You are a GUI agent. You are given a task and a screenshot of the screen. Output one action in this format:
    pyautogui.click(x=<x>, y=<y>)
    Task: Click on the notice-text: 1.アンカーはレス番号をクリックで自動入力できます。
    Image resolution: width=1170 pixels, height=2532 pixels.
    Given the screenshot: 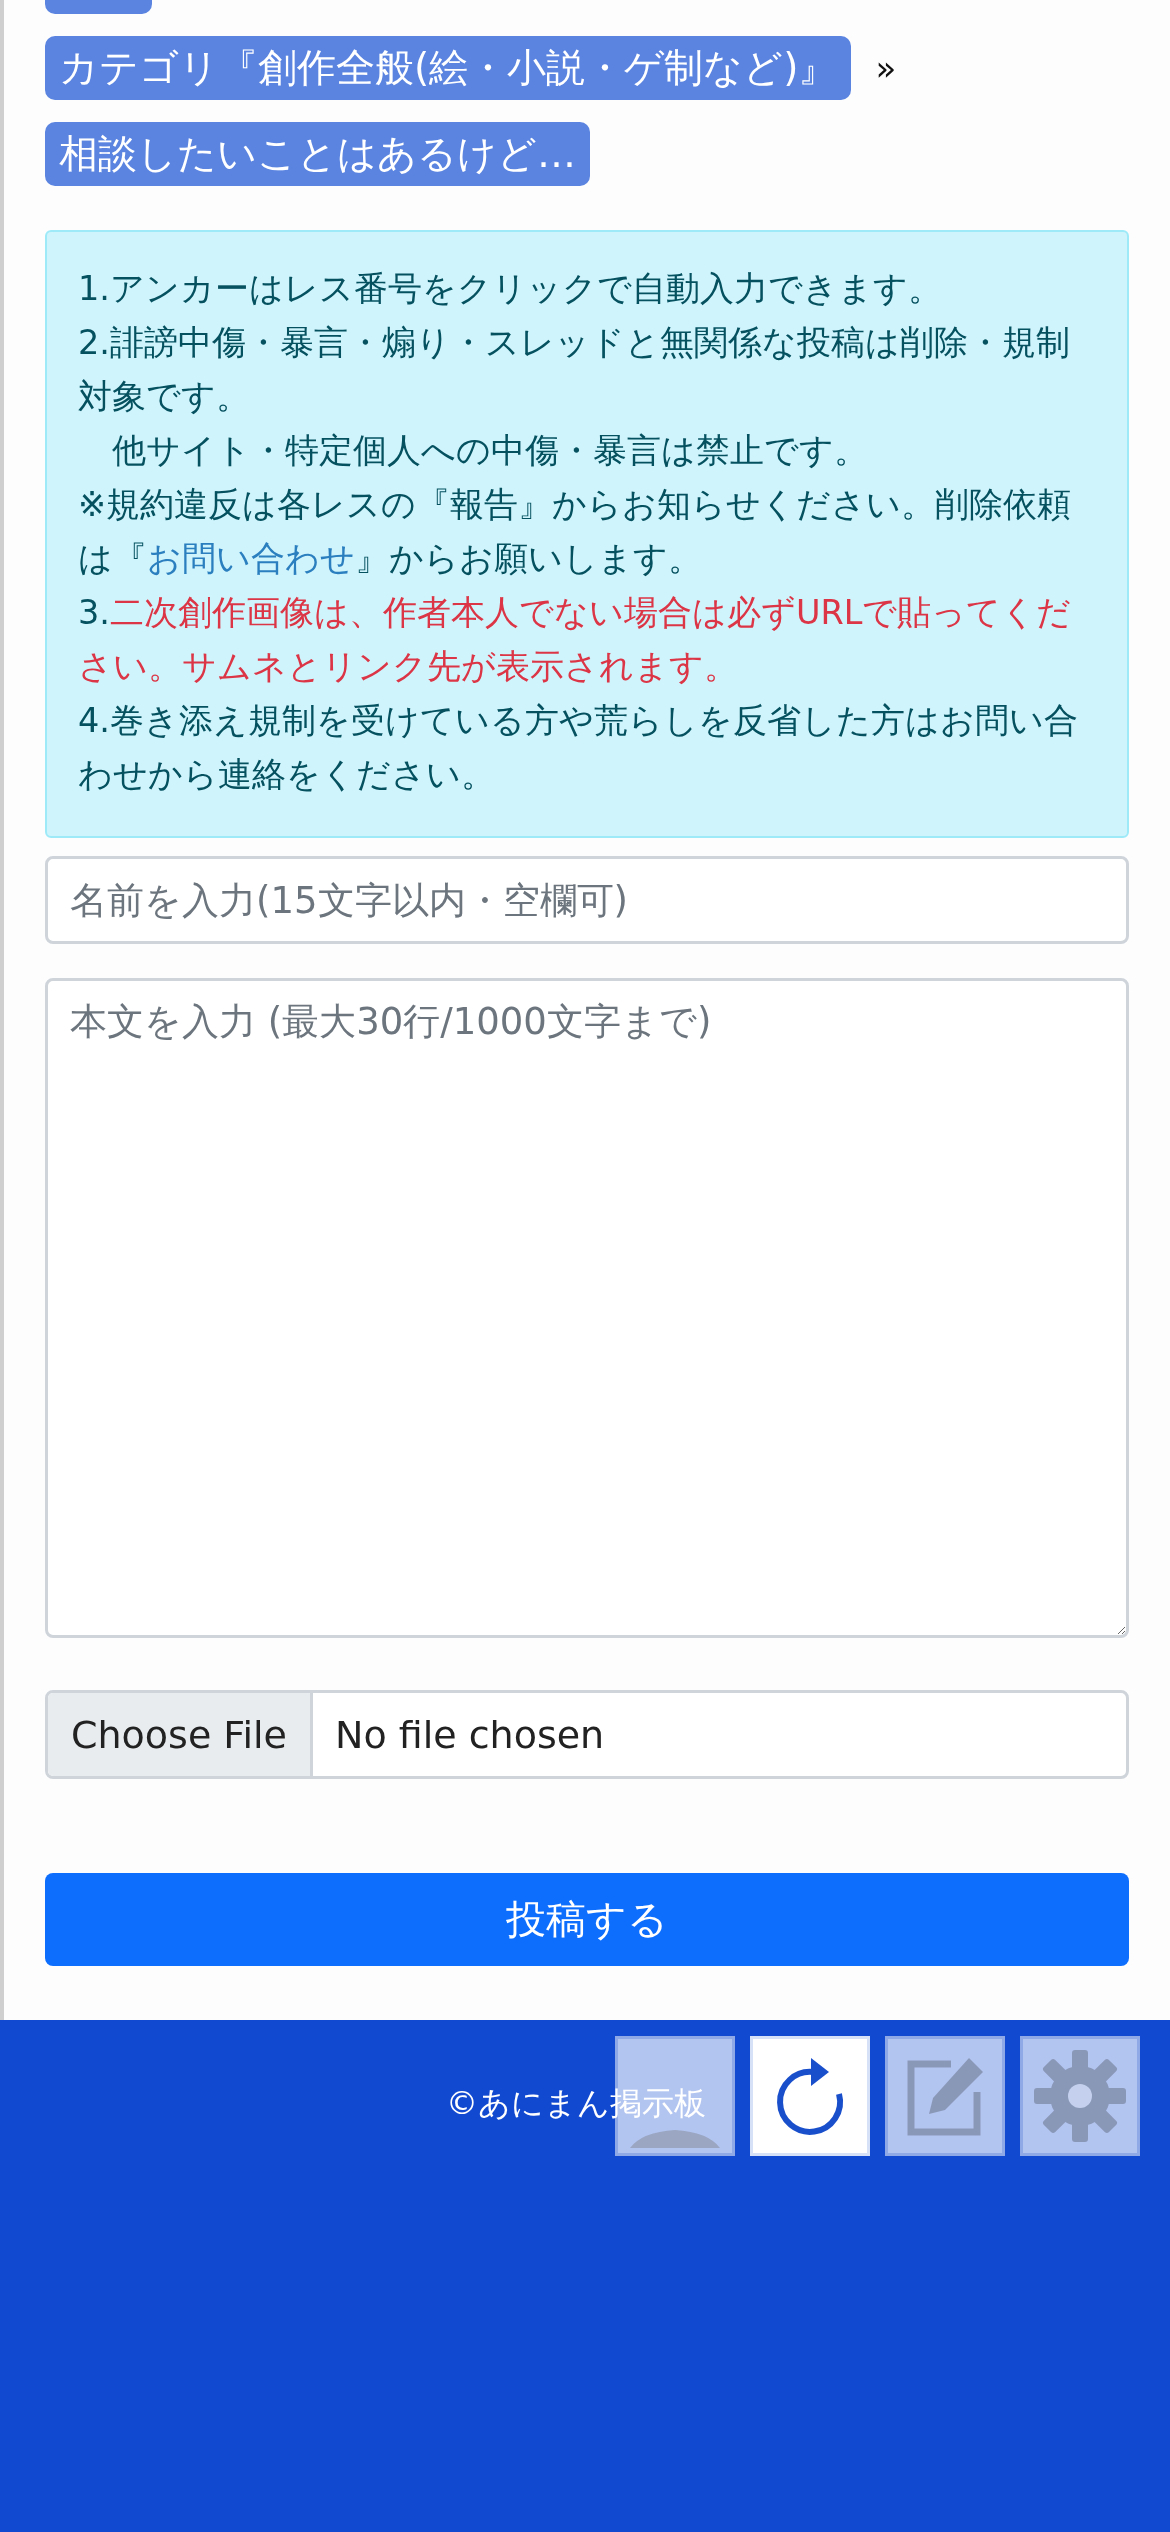 What is the action you would take?
    pyautogui.click(x=510, y=289)
    